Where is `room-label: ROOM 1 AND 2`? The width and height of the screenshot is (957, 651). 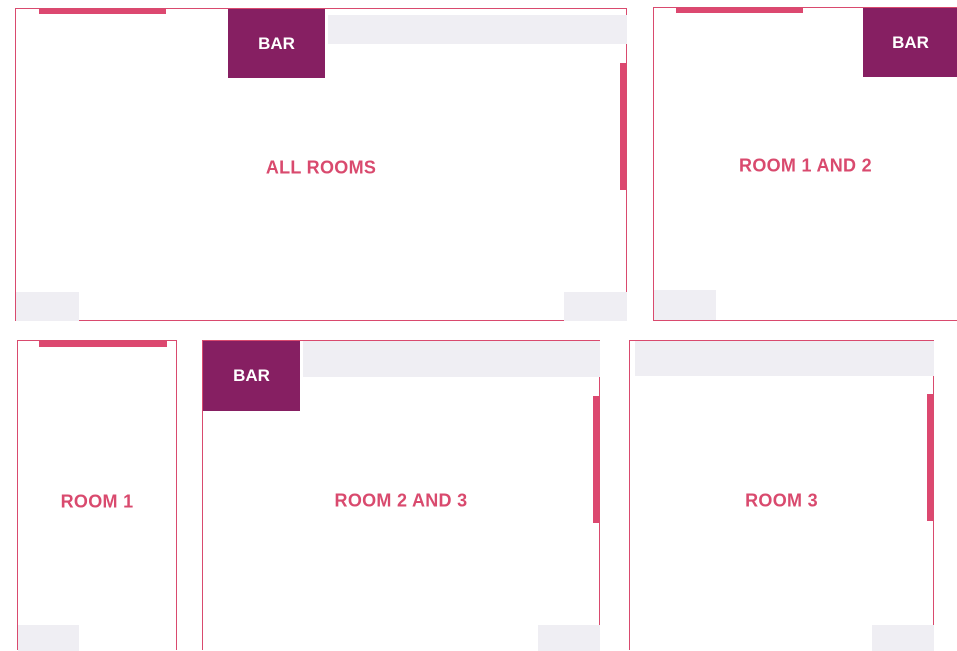 room-label: ROOM 1 AND 2 is located at coordinates (805, 165).